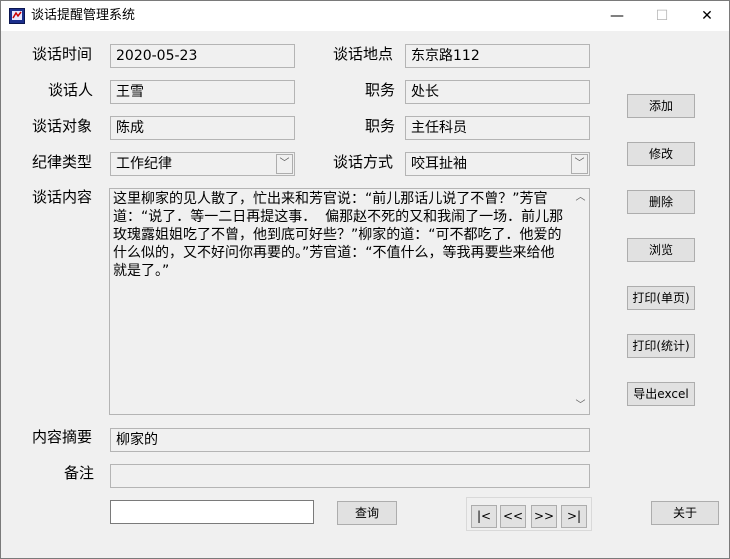 This screenshot has width=730, height=559. I want to click on talk-time-label: 谈话时间, so click(62, 54).